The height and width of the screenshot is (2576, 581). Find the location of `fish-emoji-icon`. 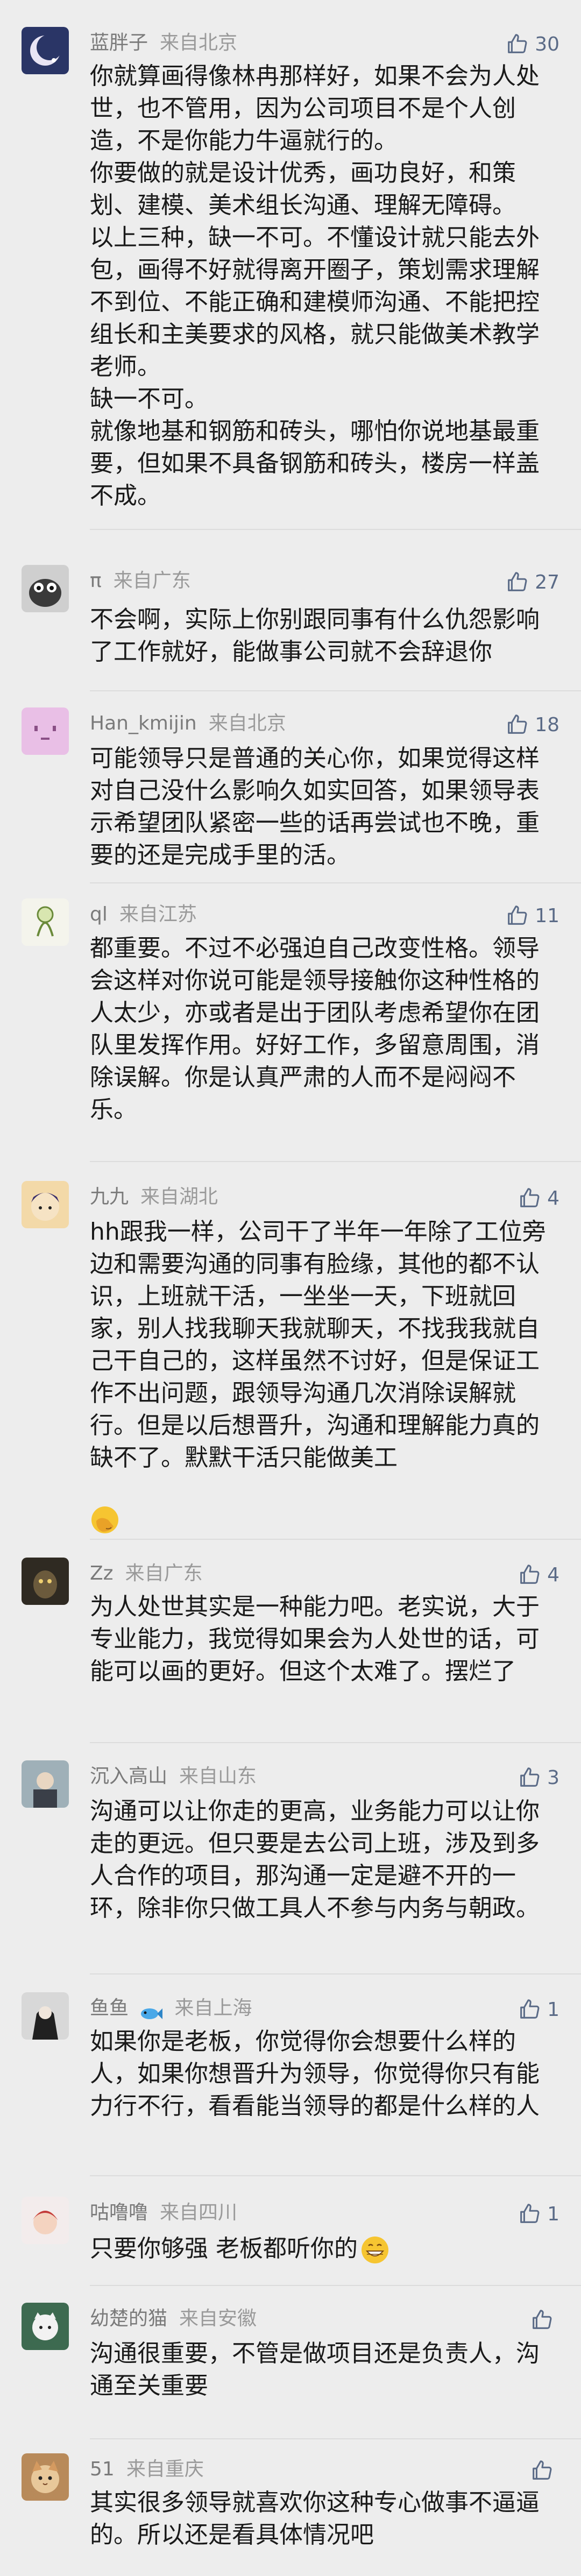

fish-emoji-icon is located at coordinates (151, 2009).